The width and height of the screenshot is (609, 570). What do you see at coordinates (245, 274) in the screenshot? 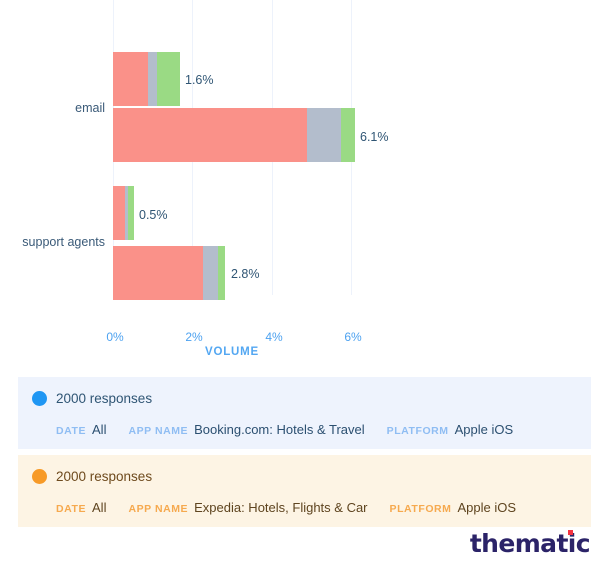
I see `bar-value-support-agents-expedia: 2.8%` at bounding box center [245, 274].